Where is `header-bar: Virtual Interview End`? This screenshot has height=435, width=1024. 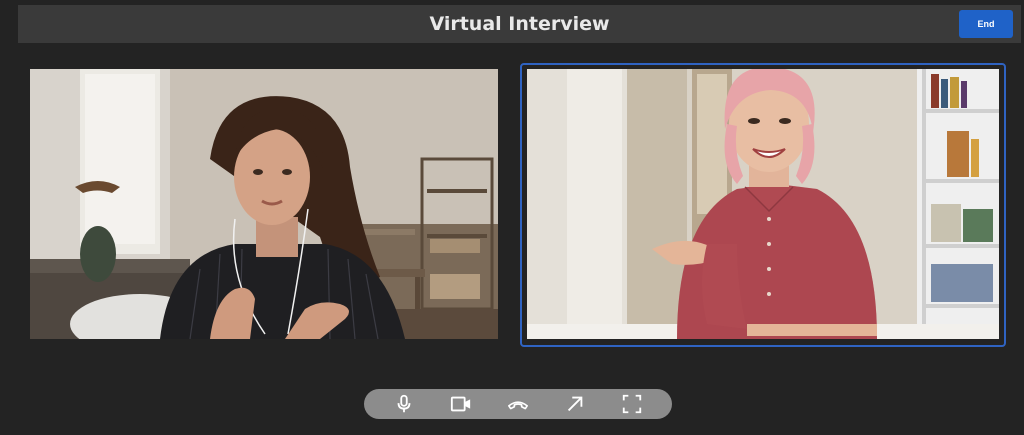
header-bar: Virtual Interview End is located at coordinates (519, 24).